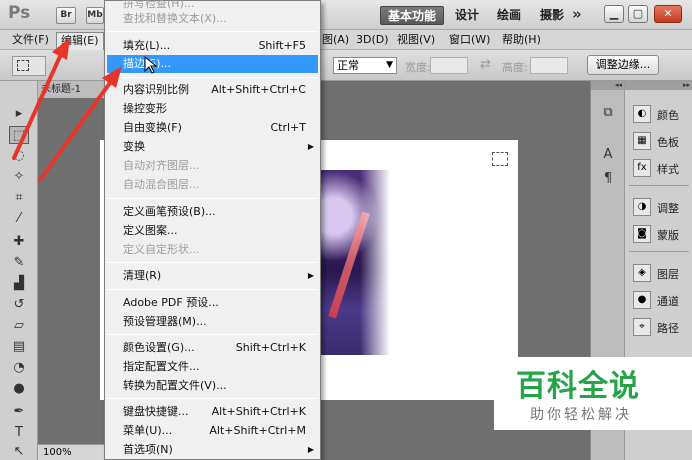 This screenshot has width=692, height=460. What do you see at coordinates (552, 15) in the screenshot?
I see `workspace-photography: 摄影` at bounding box center [552, 15].